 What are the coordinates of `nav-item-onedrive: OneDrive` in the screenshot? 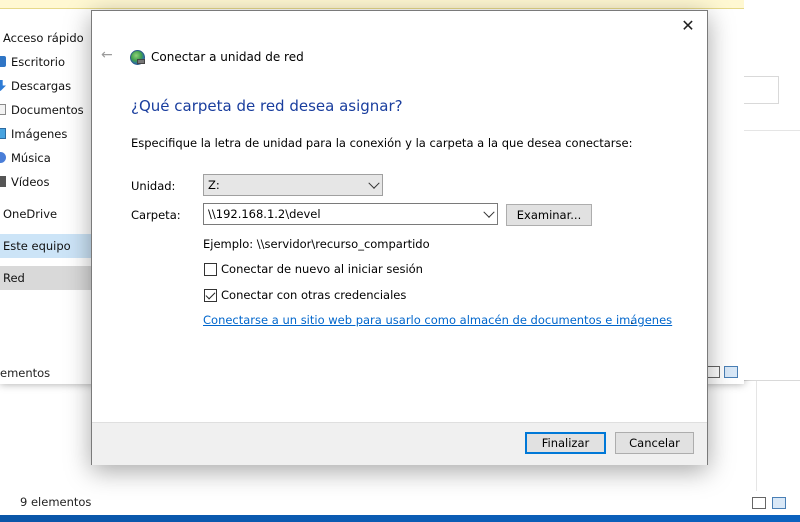 It's located at (46, 214).